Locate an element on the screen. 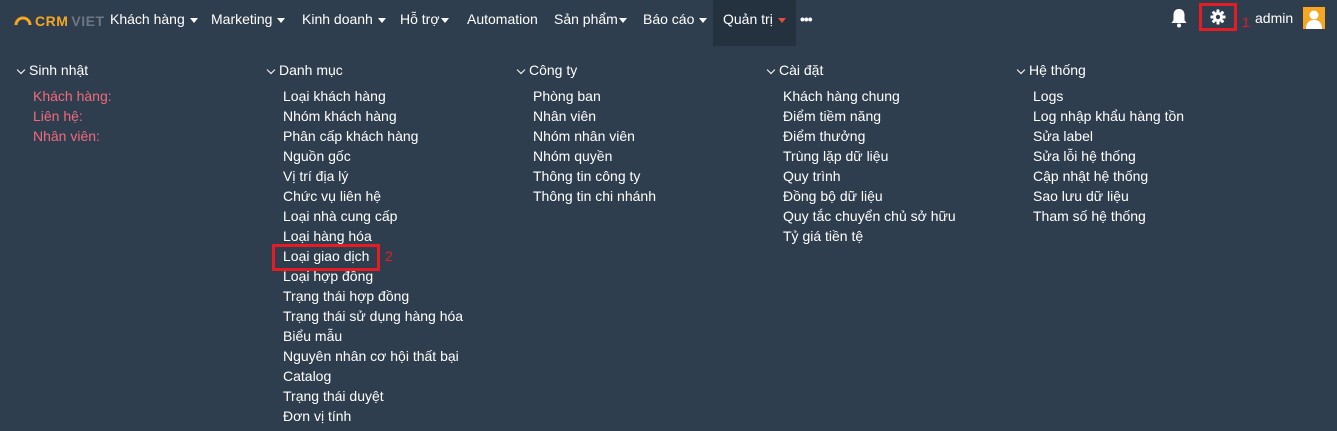  nav-label: Automation is located at coordinates (502, 19).